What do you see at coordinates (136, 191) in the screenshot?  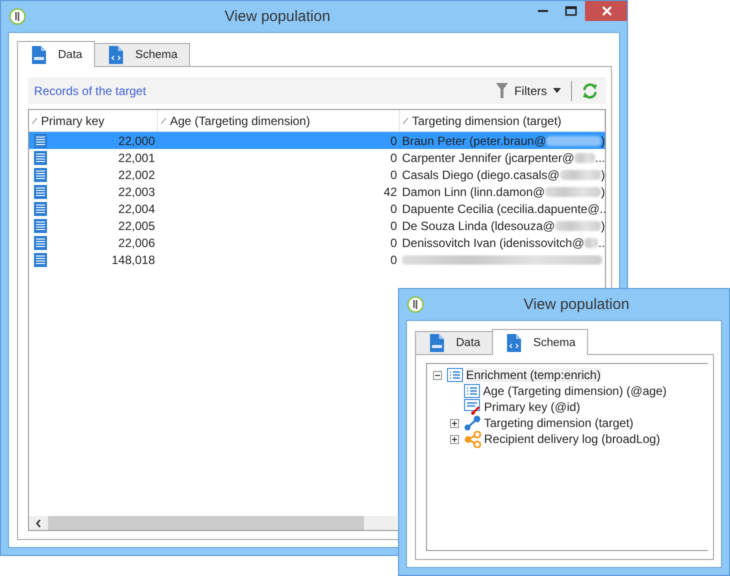 I see `table-cell: 22,003` at bounding box center [136, 191].